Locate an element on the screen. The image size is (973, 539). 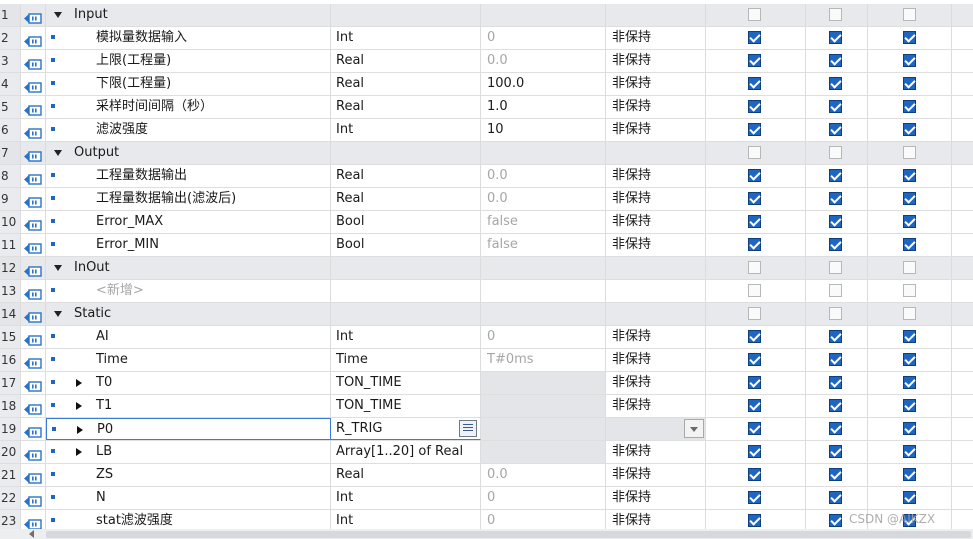
name-cell: Output is located at coordinates (188, 153).